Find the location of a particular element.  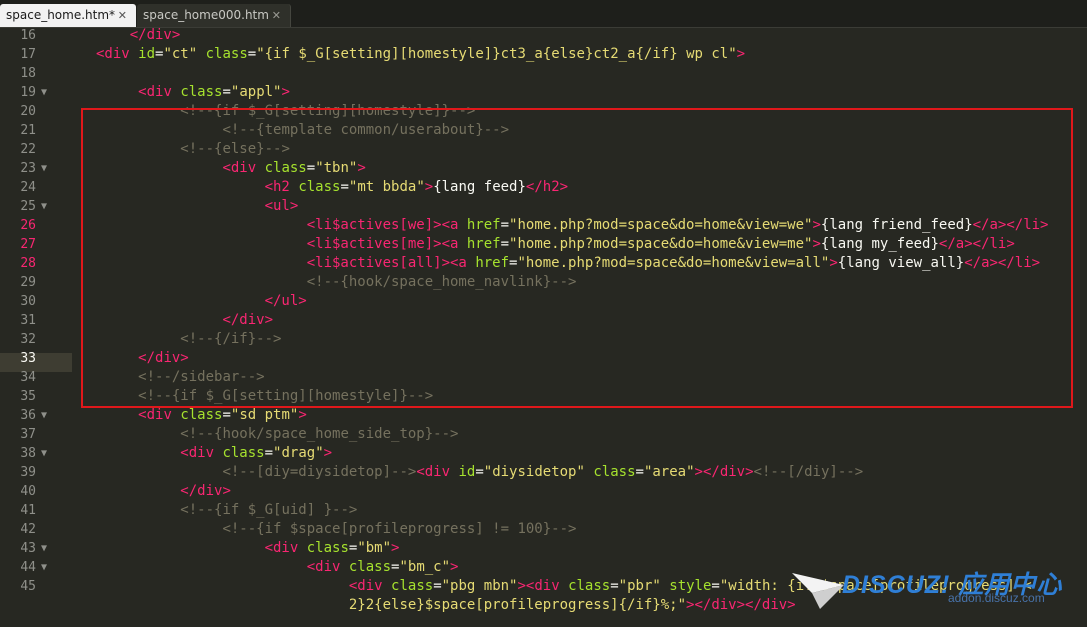

code-text: <div class="appl"> is located at coordinates (214, 92).